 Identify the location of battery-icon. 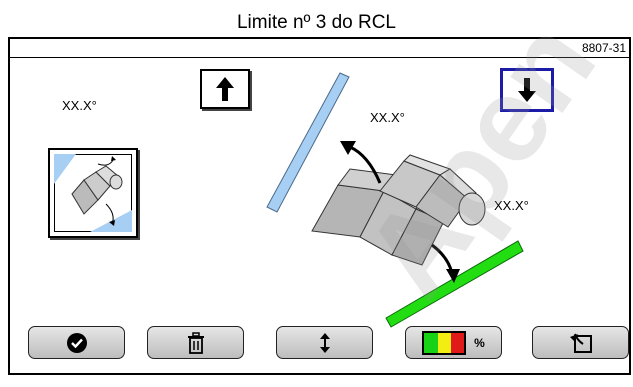
(444, 342).